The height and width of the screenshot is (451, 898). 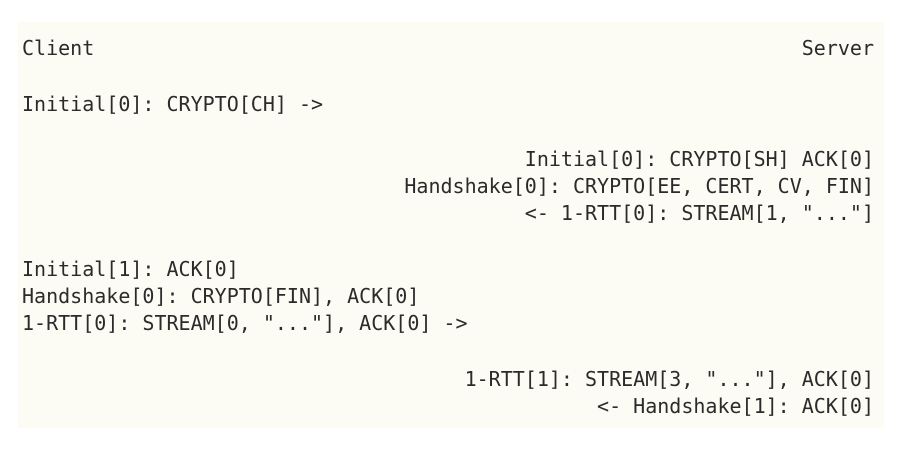 What do you see at coordinates (699, 213) in the screenshot?
I see `server-flight-1-line-3: <- 1-RTT[0]: STREAM[1, "..."]` at bounding box center [699, 213].